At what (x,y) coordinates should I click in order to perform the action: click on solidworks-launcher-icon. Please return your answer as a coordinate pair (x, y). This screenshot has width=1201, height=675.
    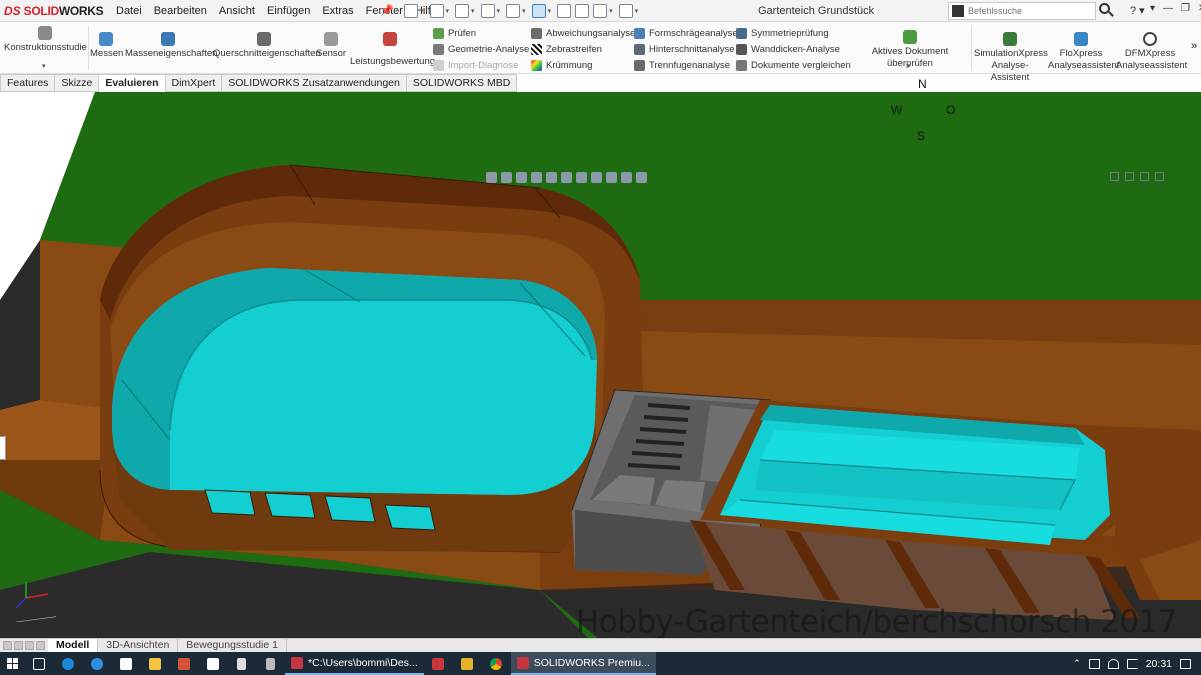
    Looking at the image, I should click on (438, 663).